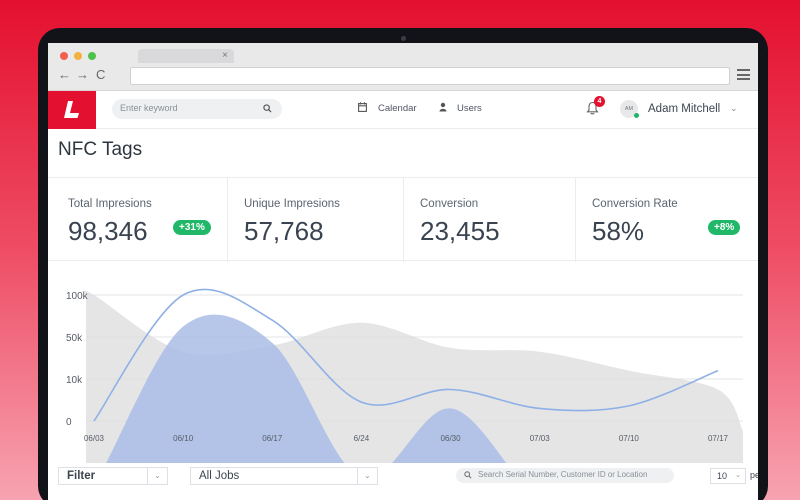 The image size is (800, 500). I want to click on logo-l-icon, so click(71, 109).